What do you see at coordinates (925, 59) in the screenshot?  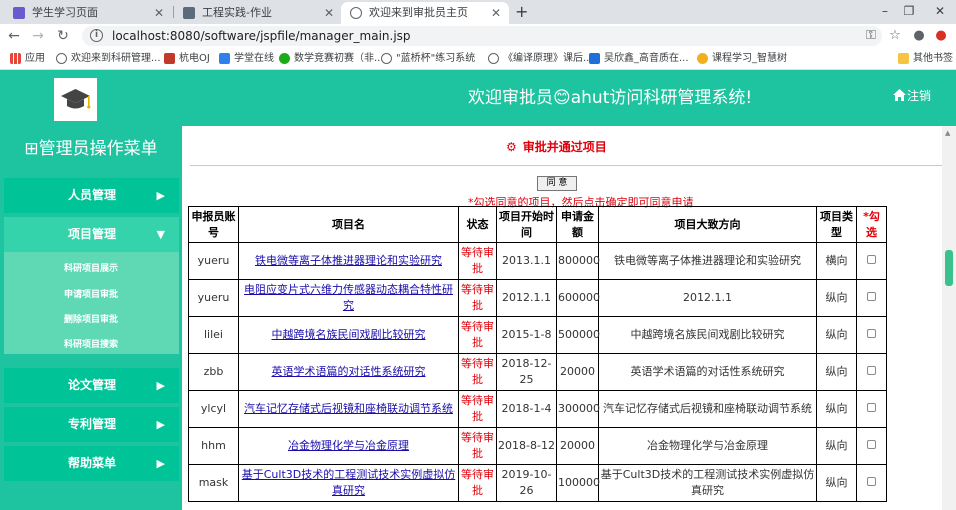 I see `bookmark-other: 其他书签` at bounding box center [925, 59].